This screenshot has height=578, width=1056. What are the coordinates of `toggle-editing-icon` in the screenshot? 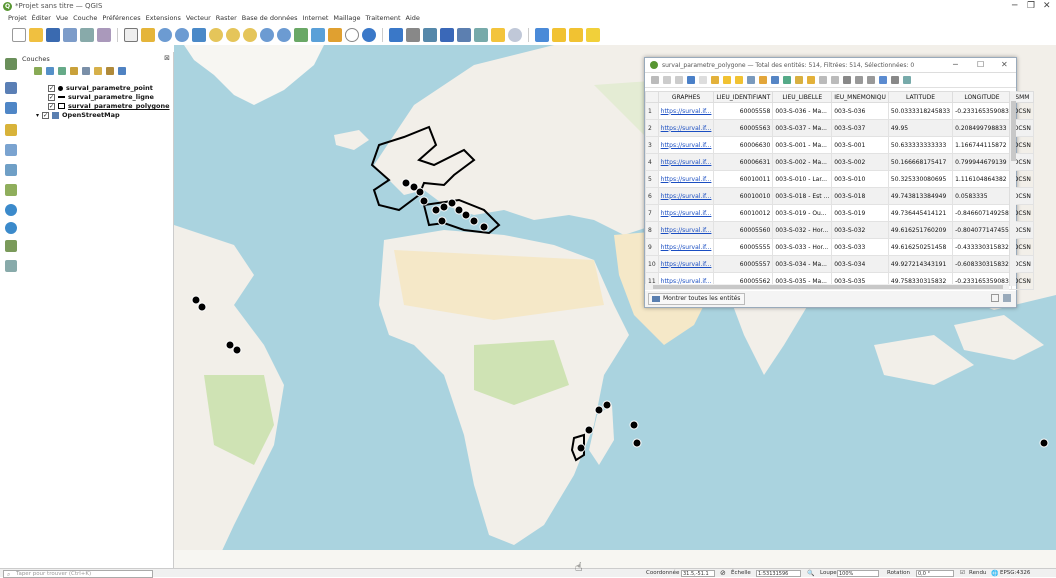 It's located at (655, 80).